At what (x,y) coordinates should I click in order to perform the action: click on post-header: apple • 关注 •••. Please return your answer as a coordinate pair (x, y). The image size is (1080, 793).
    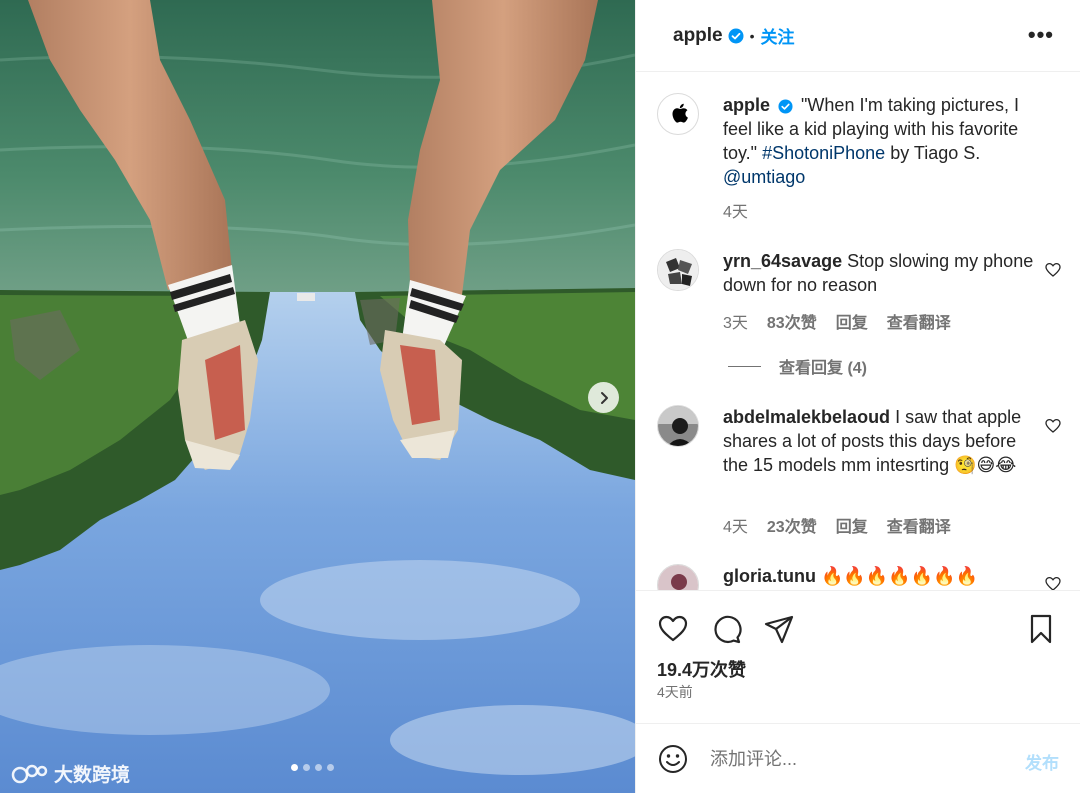
    Looking at the image, I should click on (858, 36).